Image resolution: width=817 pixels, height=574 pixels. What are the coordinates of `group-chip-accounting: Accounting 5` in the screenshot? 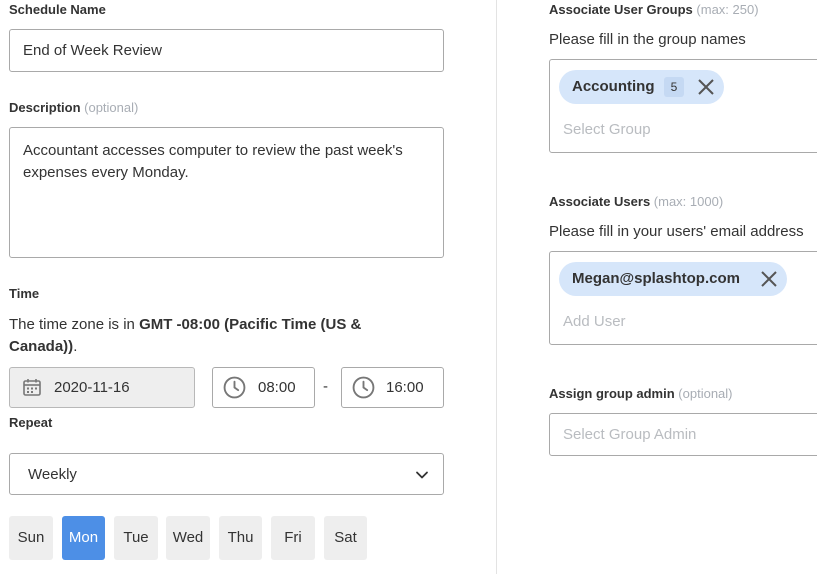 It's located at (641, 87).